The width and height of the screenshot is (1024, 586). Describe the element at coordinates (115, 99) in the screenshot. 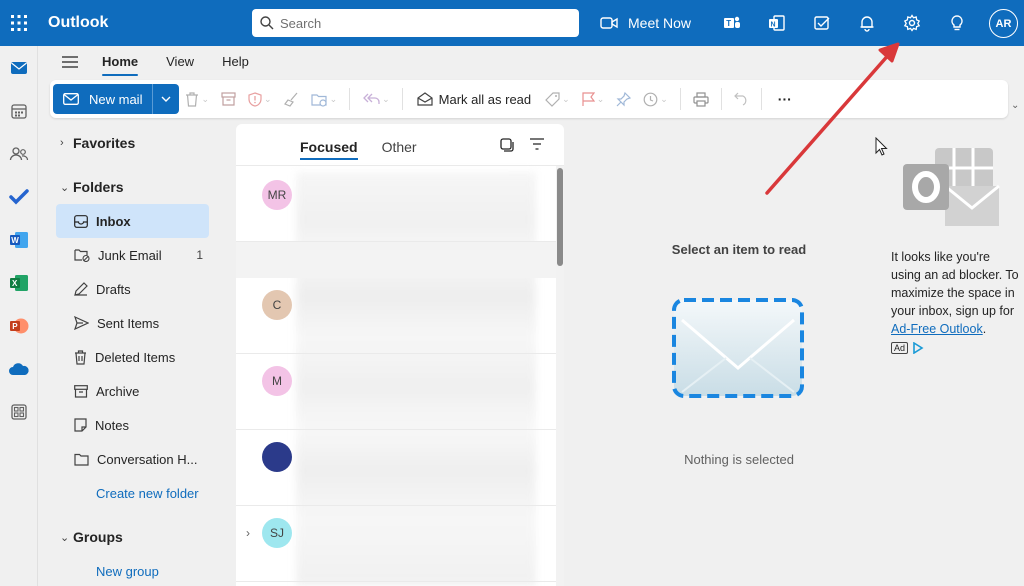

I see `new-mail-label: New mail` at that location.